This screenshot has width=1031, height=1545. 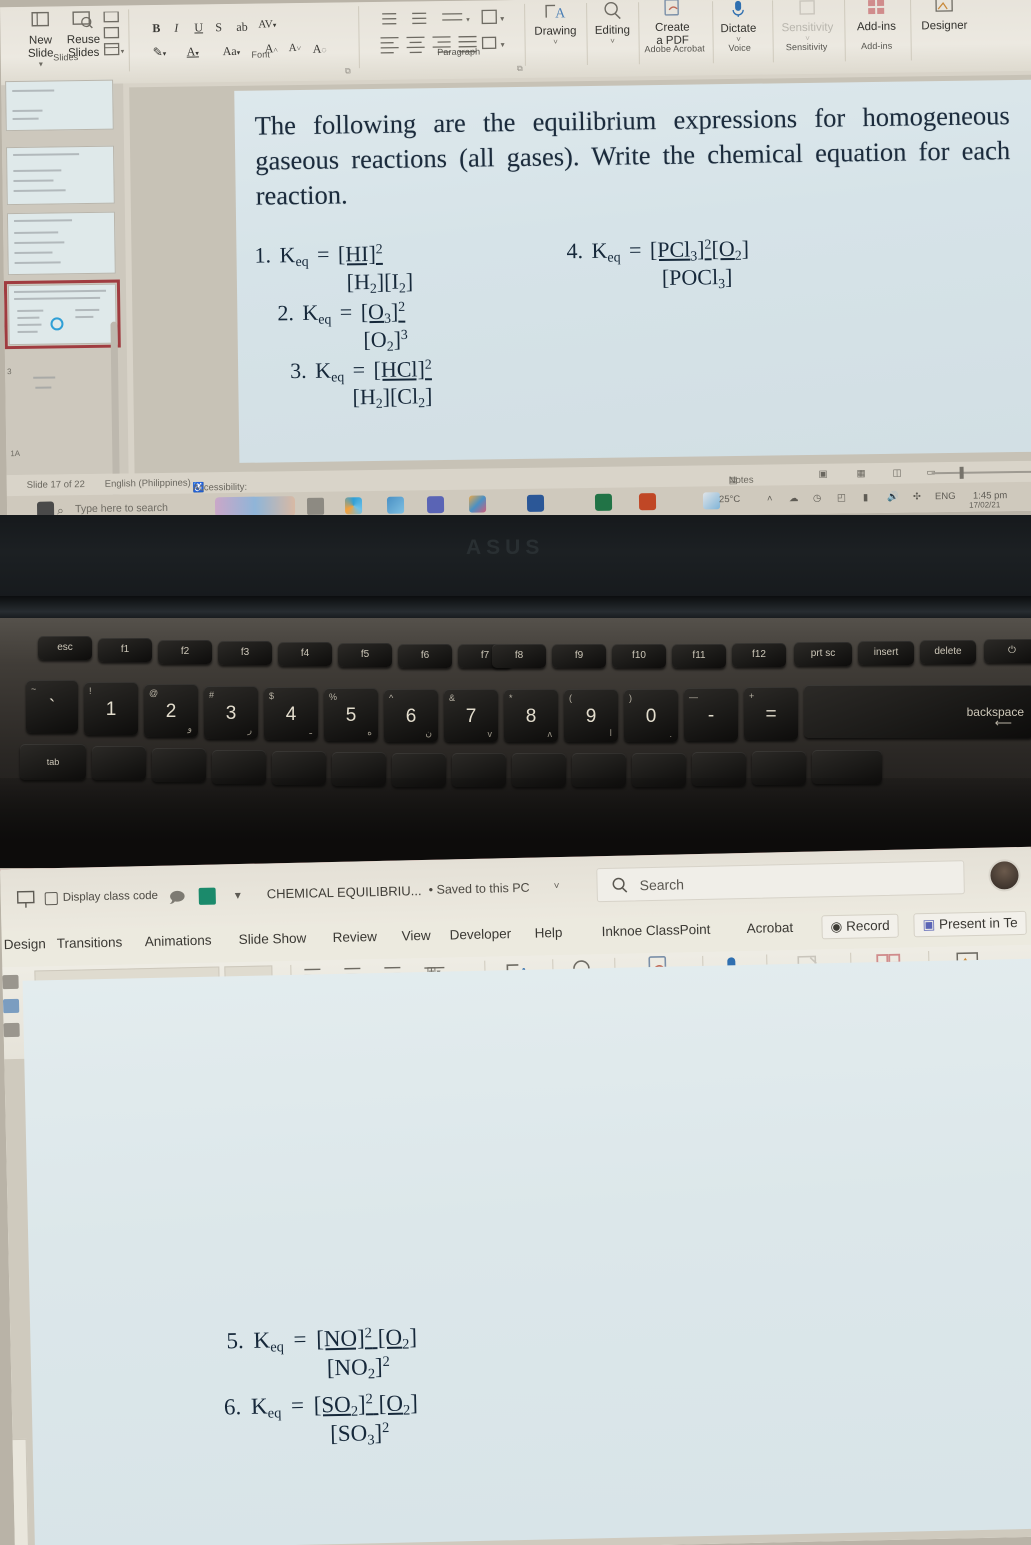 What do you see at coordinates (531, 716) in the screenshot?
I see `key-main-glyph: 8` at bounding box center [531, 716].